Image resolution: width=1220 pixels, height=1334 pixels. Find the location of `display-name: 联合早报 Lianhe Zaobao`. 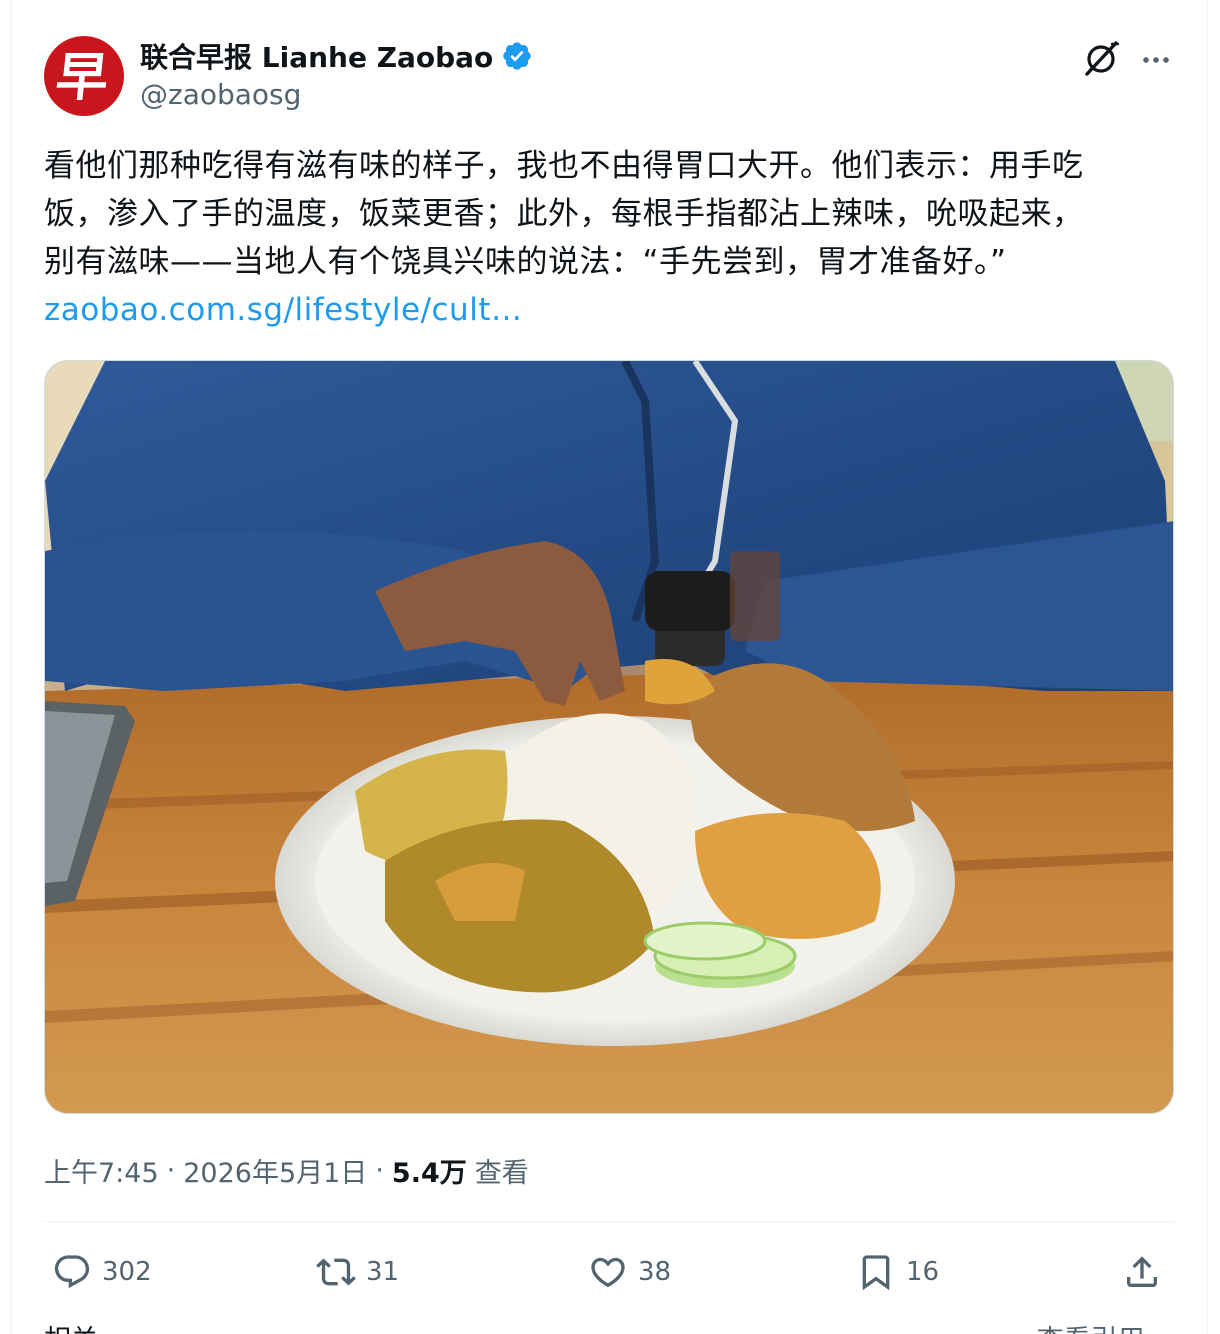

display-name: 联合早报 Lianhe Zaobao is located at coordinates (316, 56).